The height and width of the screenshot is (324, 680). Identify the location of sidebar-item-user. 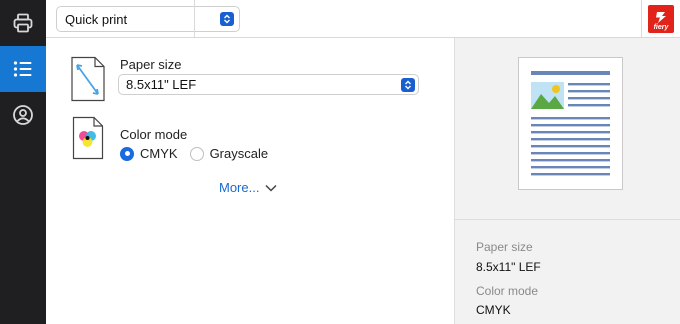
(23, 115).